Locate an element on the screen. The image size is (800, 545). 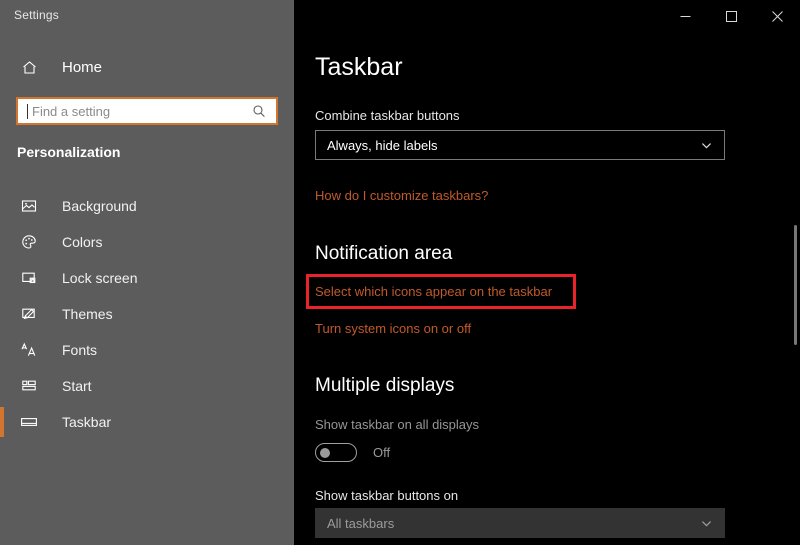
themes-brush-icon is located at coordinates (29, 314).